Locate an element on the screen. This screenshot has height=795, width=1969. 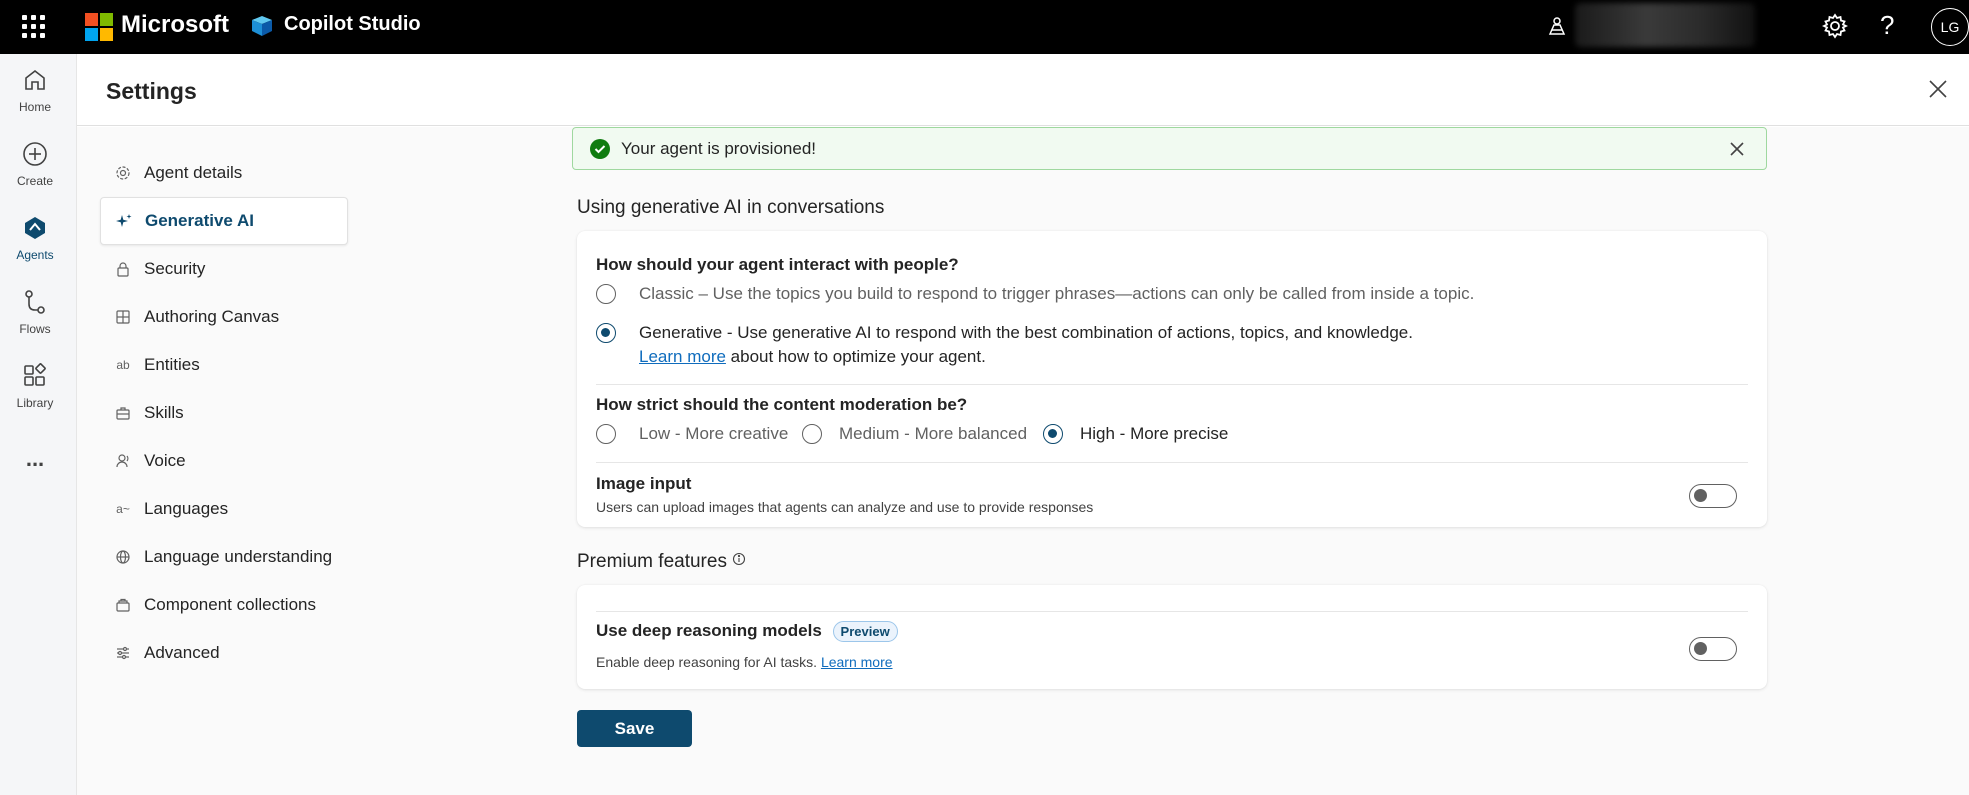
nav-label: Entities is located at coordinates (172, 364).